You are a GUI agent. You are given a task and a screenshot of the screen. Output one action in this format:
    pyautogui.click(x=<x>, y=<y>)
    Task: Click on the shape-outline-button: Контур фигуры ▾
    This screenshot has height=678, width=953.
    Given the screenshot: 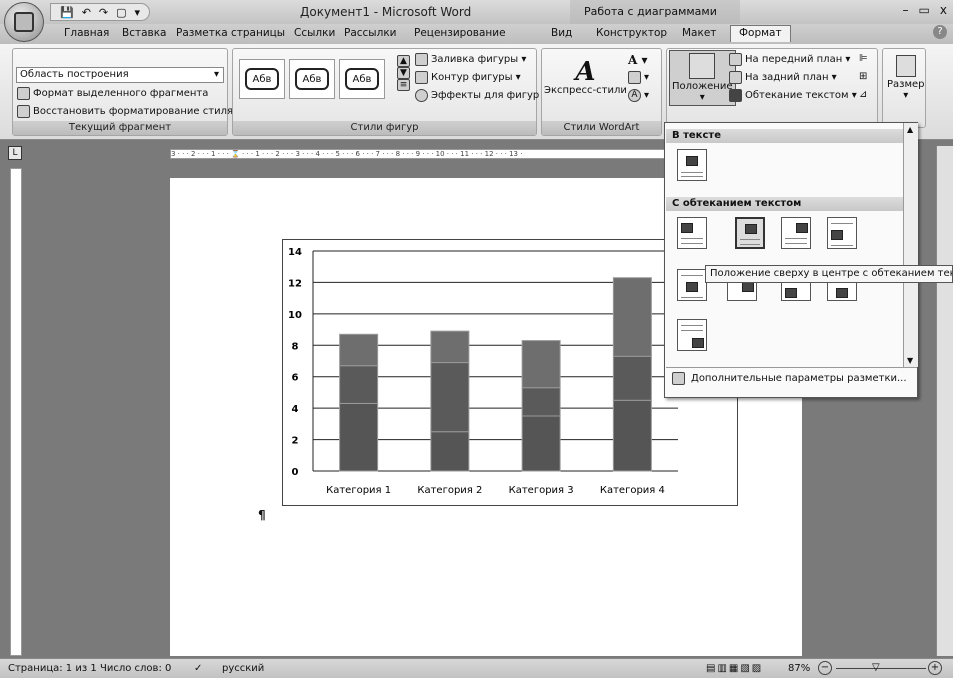 What is the action you would take?
    pyautogui.click(x=468, y=77)
    